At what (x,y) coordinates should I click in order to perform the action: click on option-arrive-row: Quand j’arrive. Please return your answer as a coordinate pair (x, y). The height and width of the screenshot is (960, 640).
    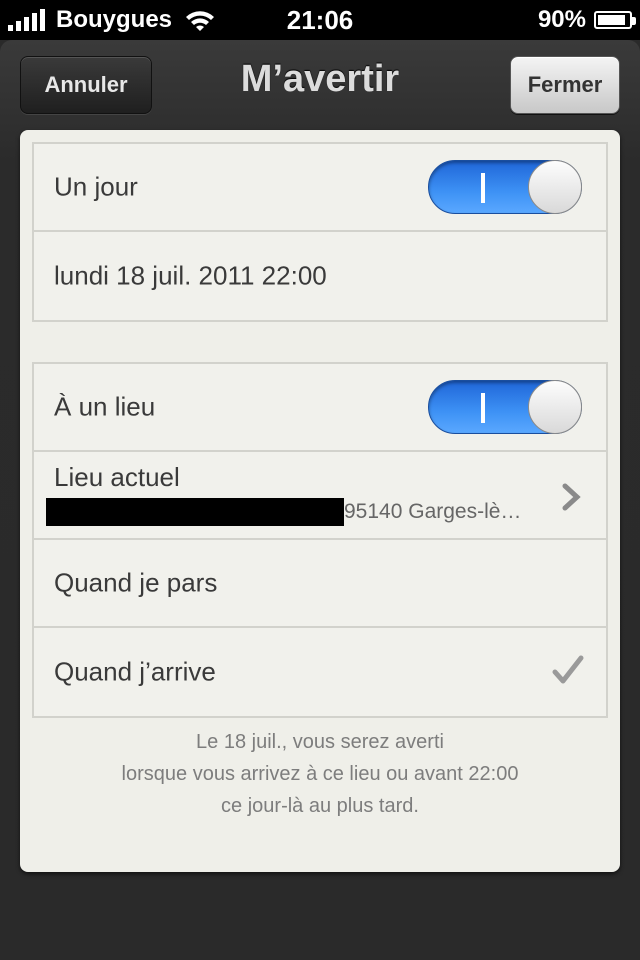
    Looking at the image, I should click on (320, 672).